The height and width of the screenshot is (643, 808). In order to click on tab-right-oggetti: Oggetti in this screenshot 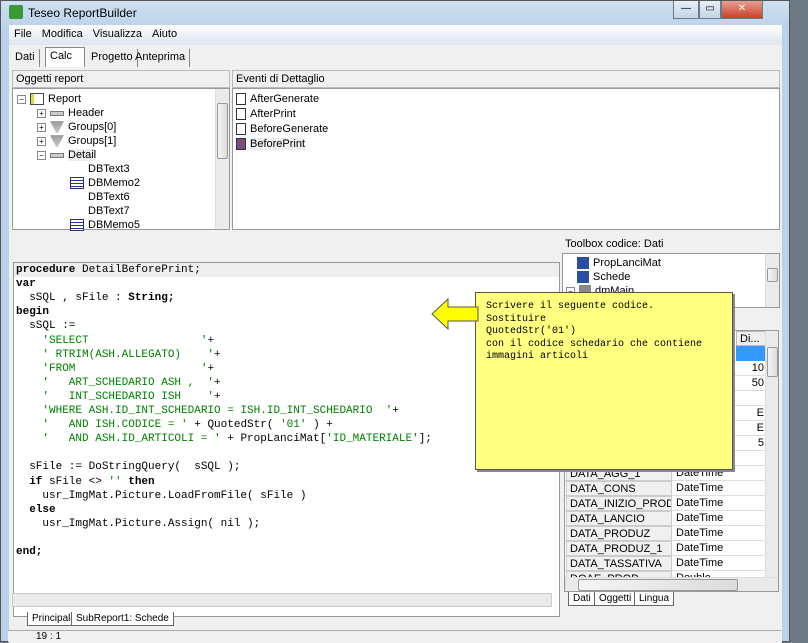, I will do `click(615, 599)`.